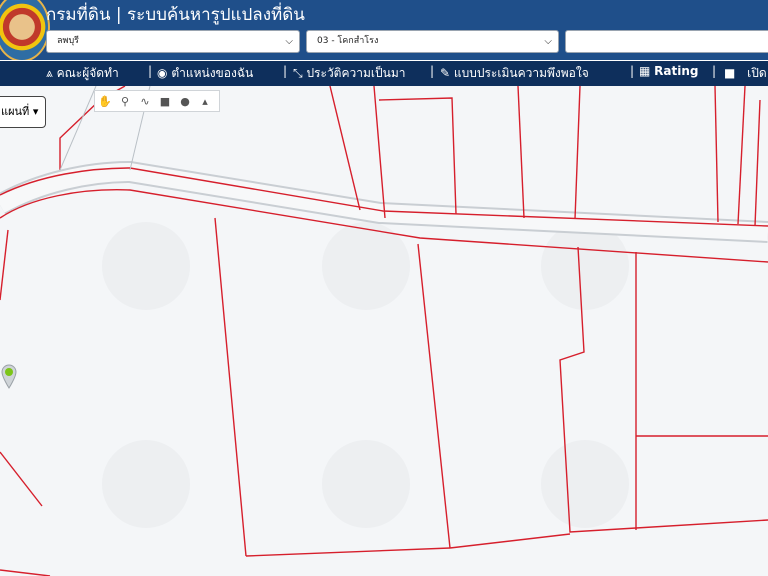 The height and width of the screenshot is (576, 768). What do you see at coordinates (205, 101) in the screenshot?
I see `polygon-icon: ▴` at bounding box center [205, 101].